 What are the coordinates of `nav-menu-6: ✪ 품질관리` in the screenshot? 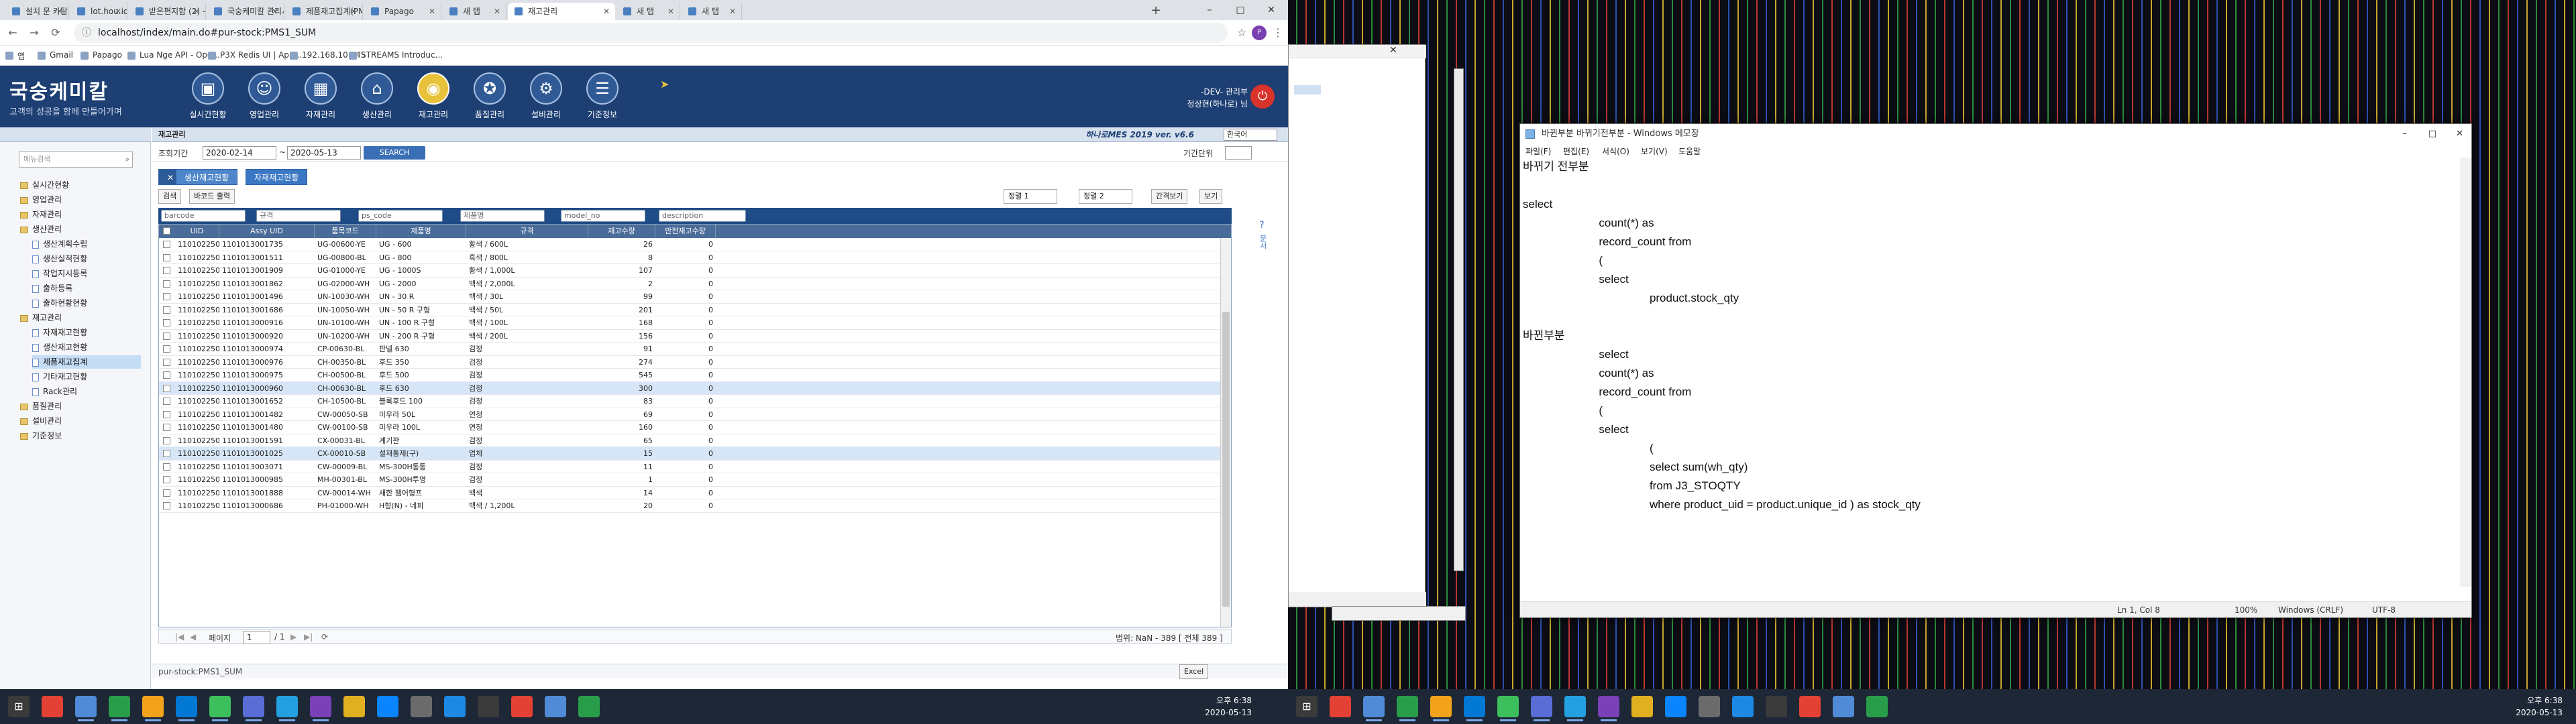 It's located at (490, 99).